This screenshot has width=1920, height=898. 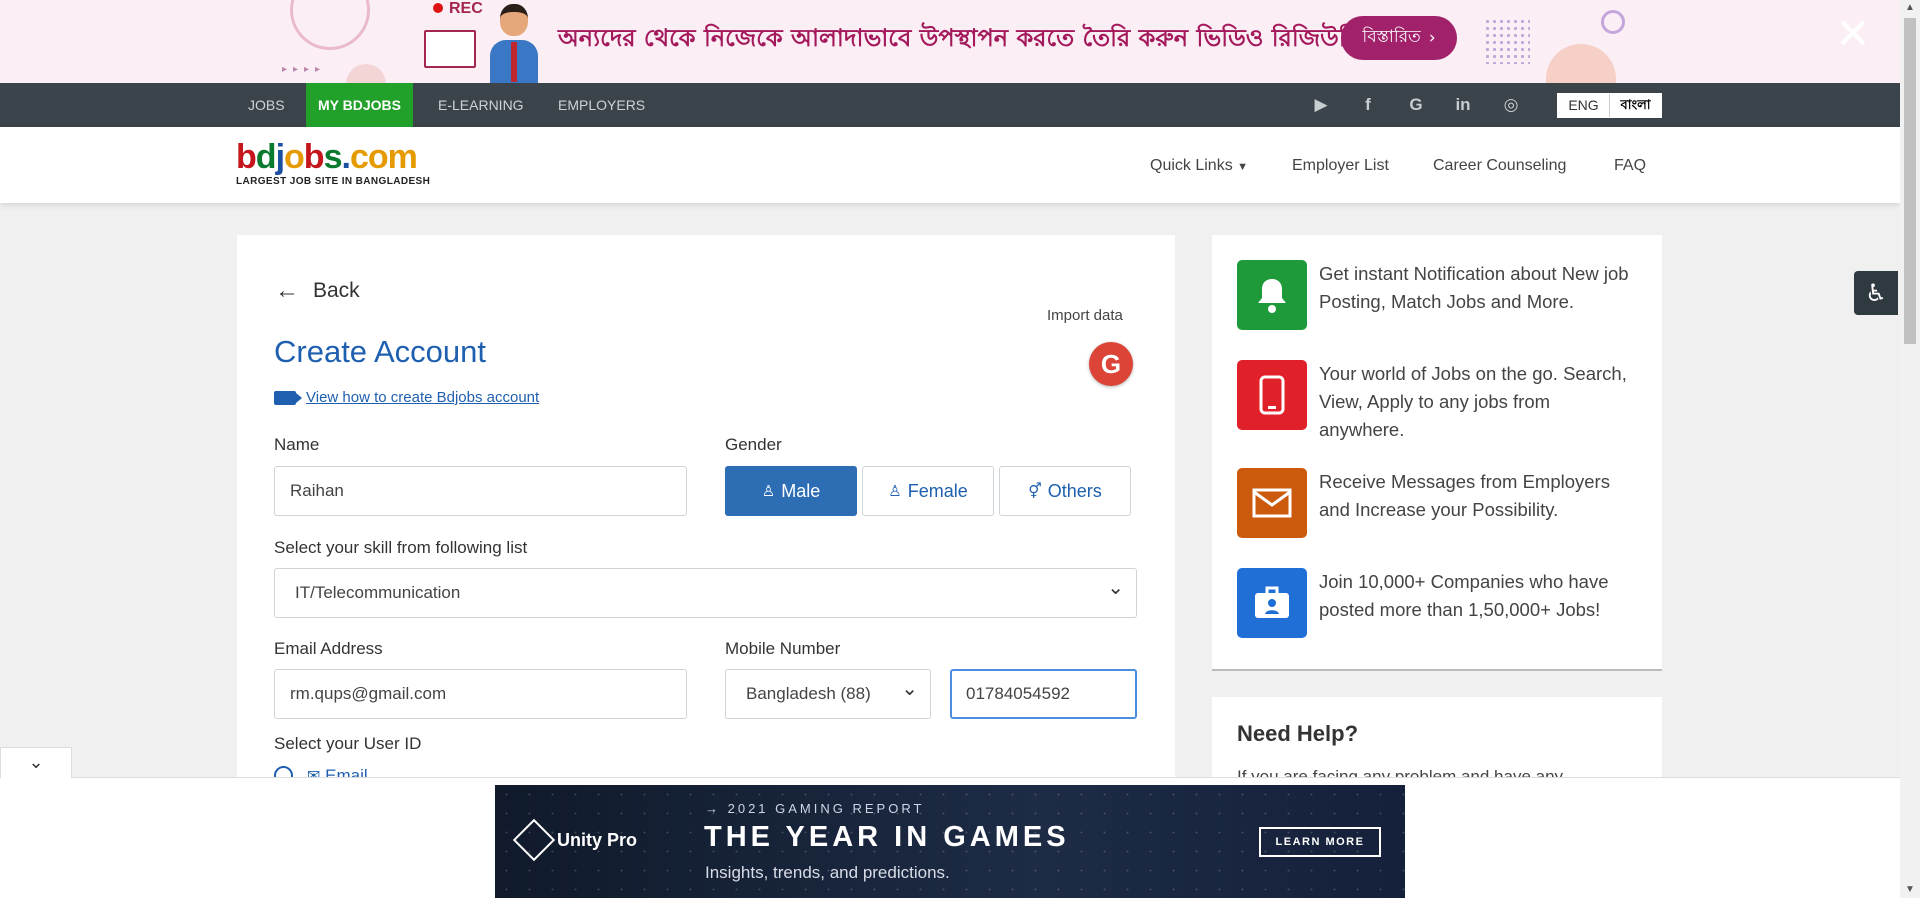 What do you see at coordinates (895, 491) in the screenshot?
I see `female-icon: ♙` at bounding box center [895, 491].